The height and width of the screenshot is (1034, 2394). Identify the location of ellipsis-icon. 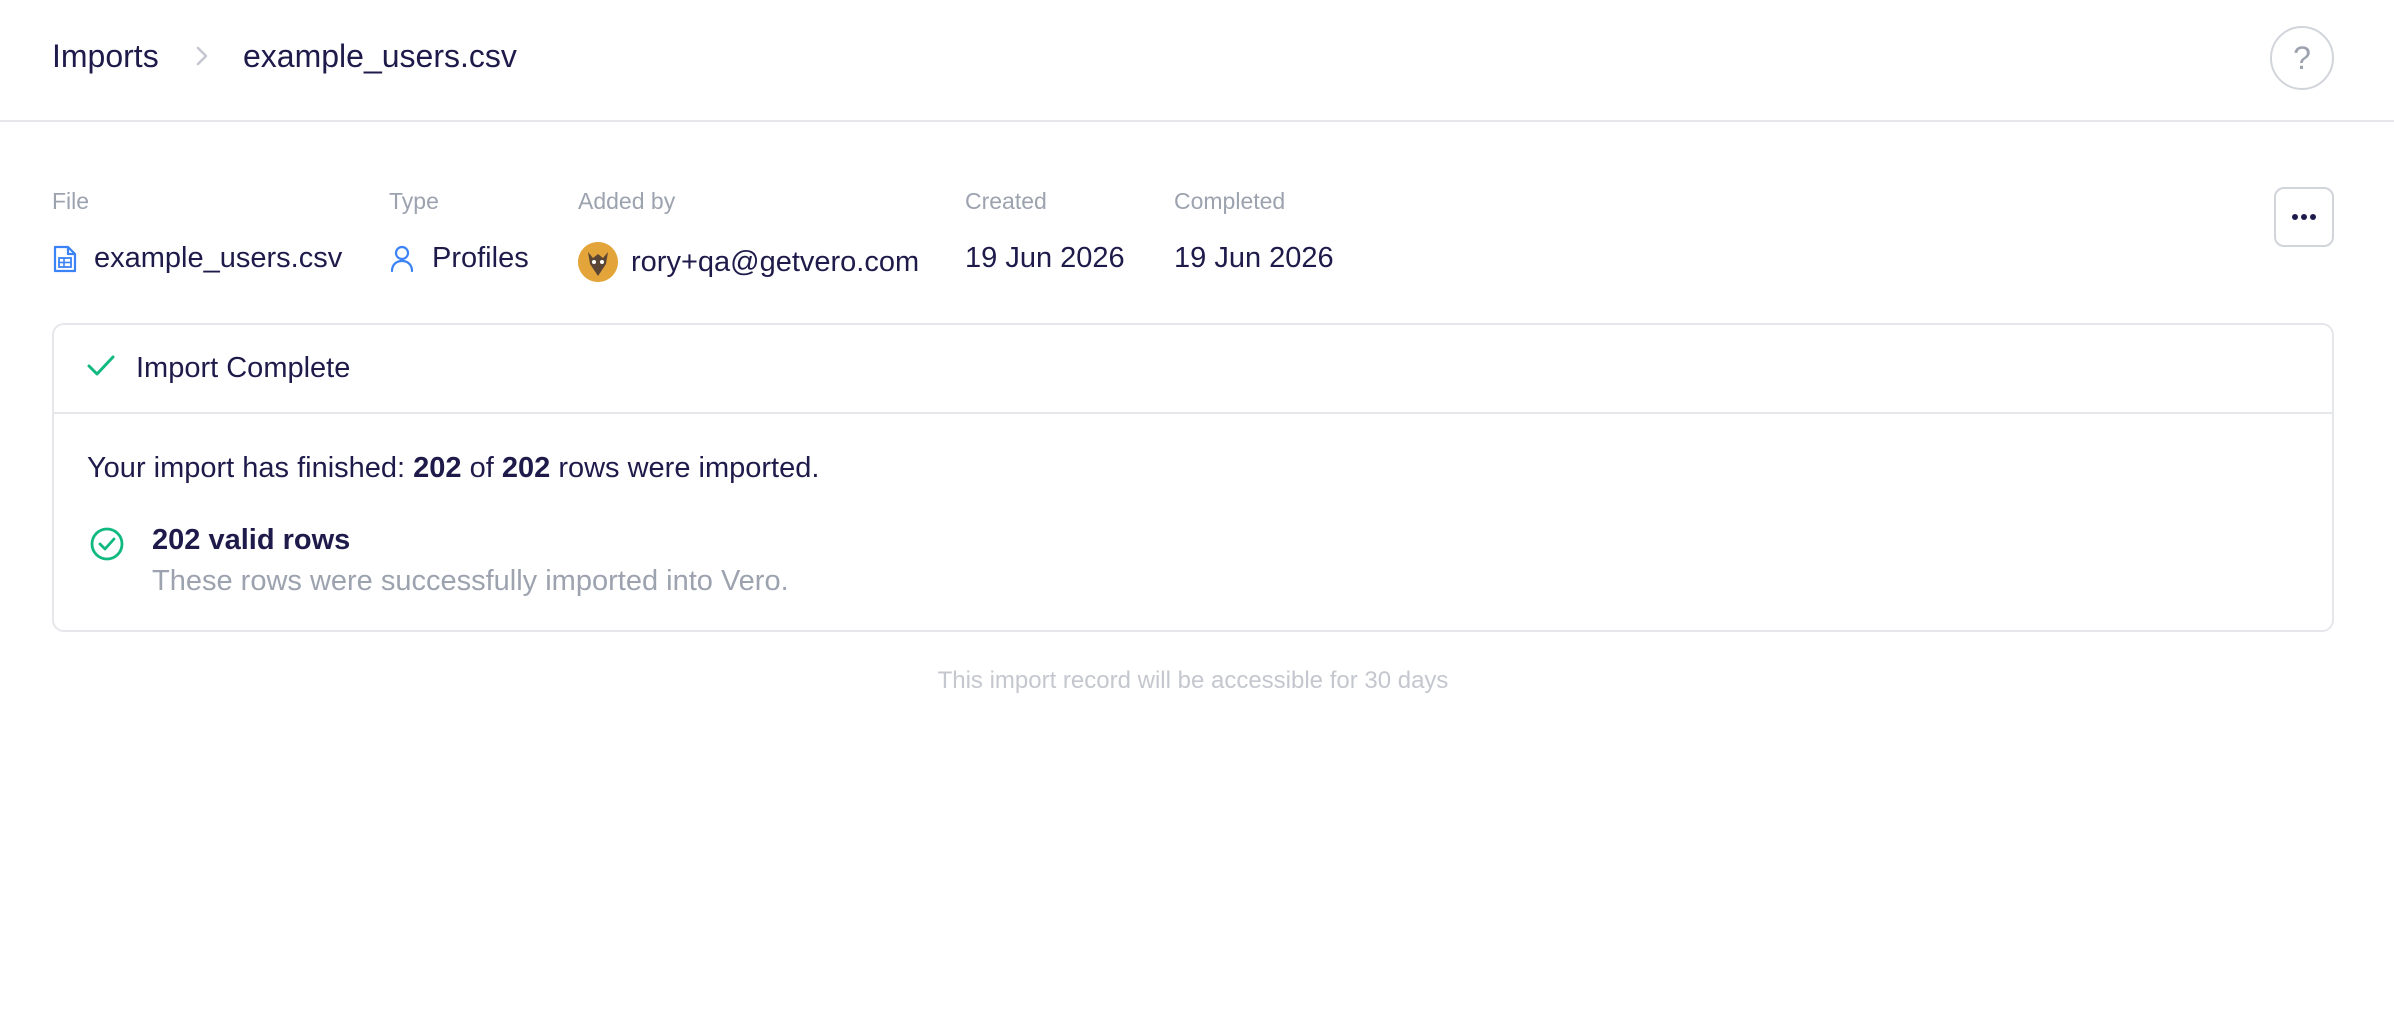
(2304, 217).